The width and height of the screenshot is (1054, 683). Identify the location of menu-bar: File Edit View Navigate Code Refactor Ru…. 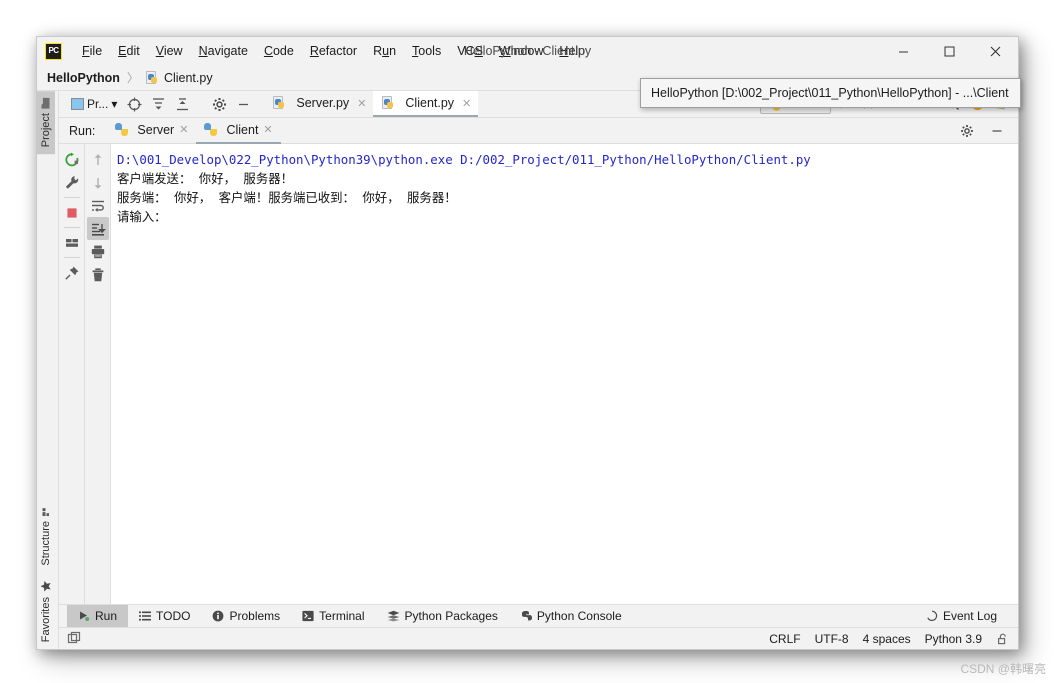
(333, 51).